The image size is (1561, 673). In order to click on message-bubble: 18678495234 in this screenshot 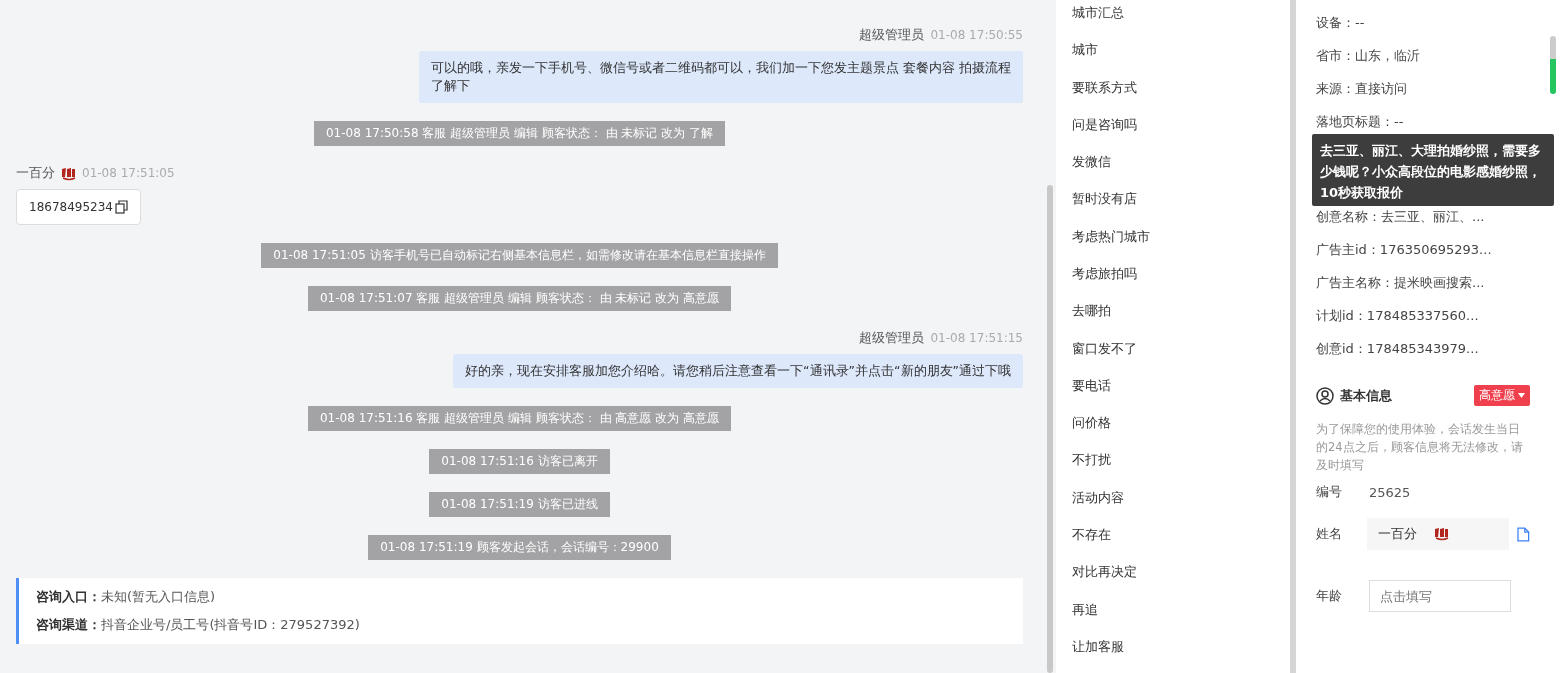, I will do `click(78, 207)`.